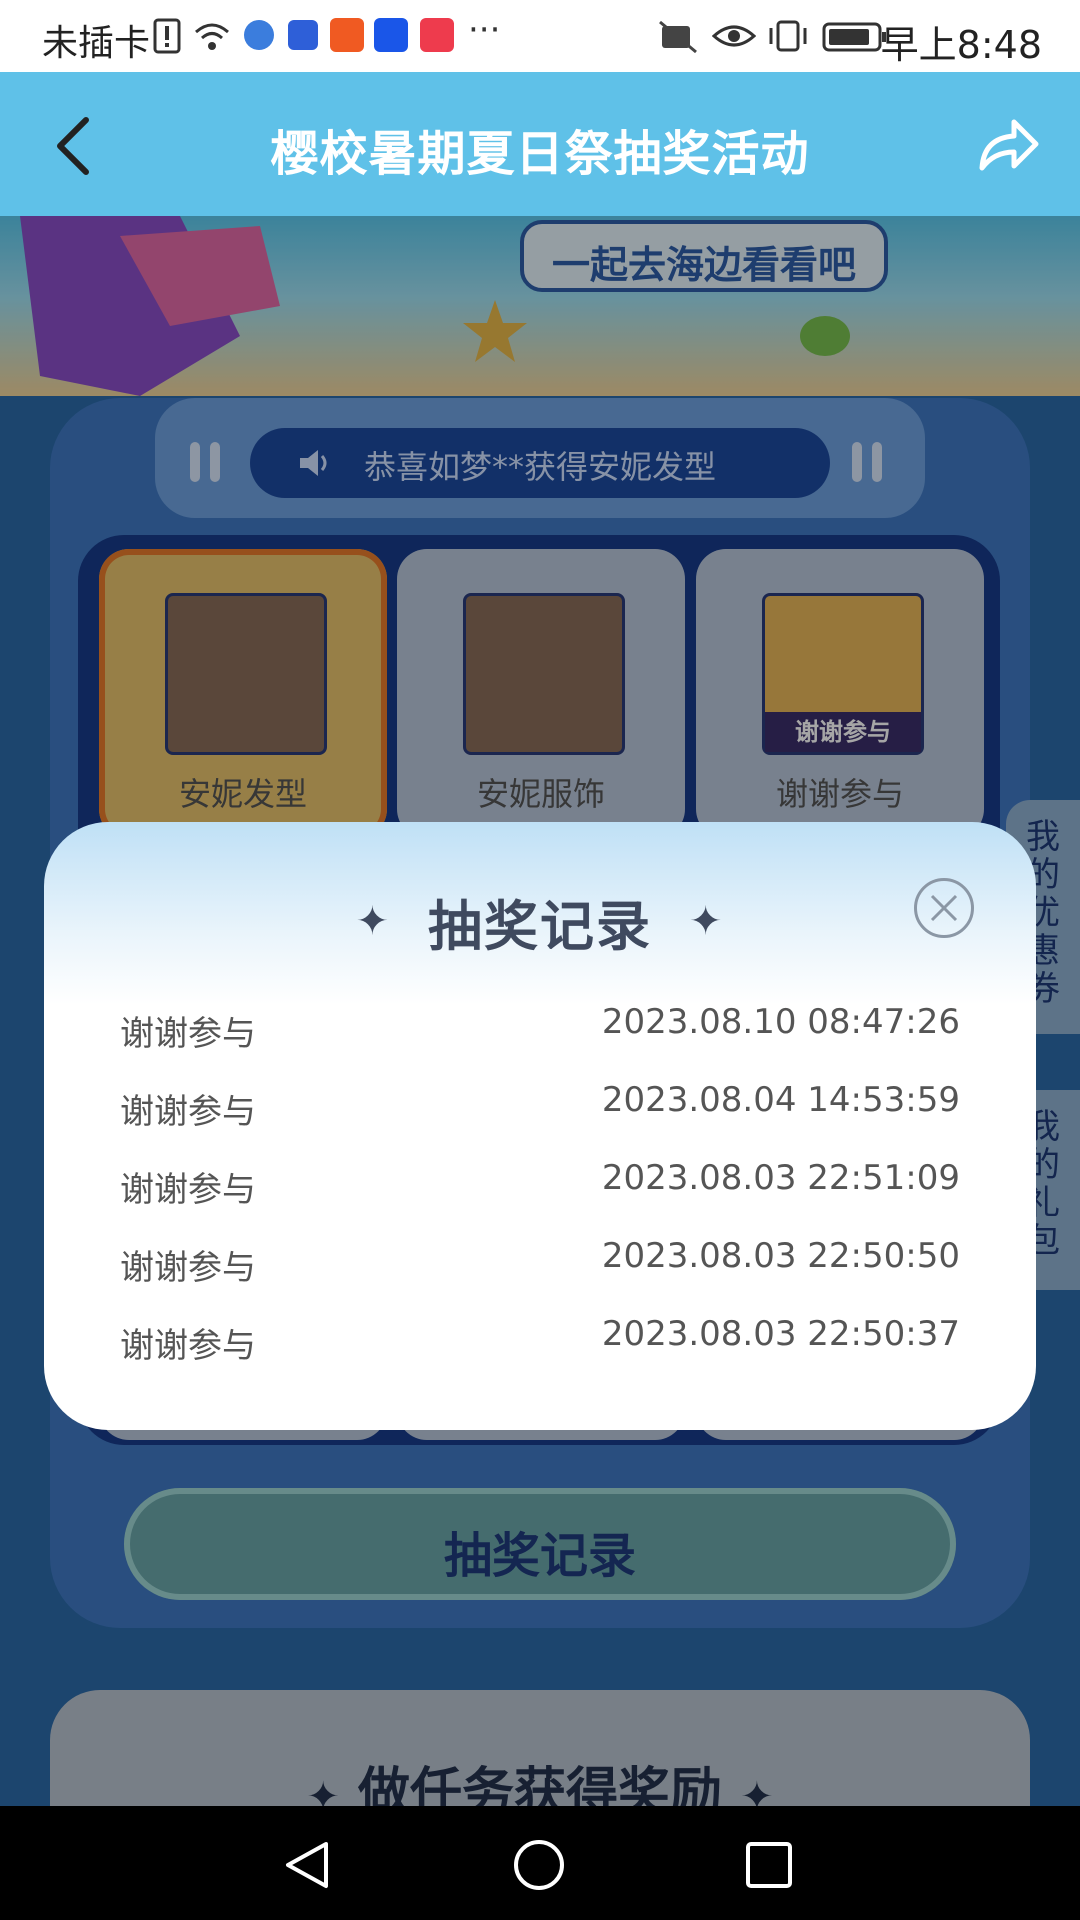  Describe the element at coordinates (780, 1022) in the screenshot. I see `record-time: 2023.08.10 08:47:26` at that location.